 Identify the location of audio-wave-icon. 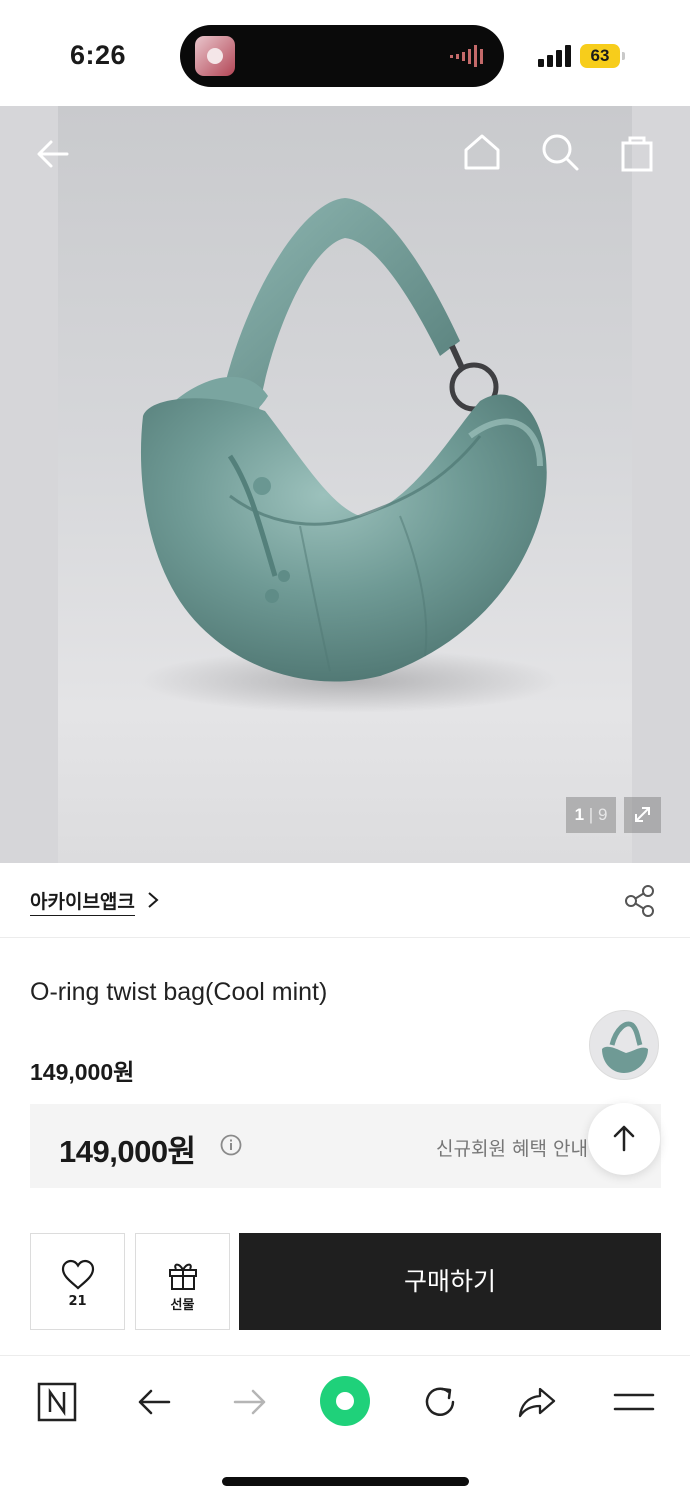
(466, 56).